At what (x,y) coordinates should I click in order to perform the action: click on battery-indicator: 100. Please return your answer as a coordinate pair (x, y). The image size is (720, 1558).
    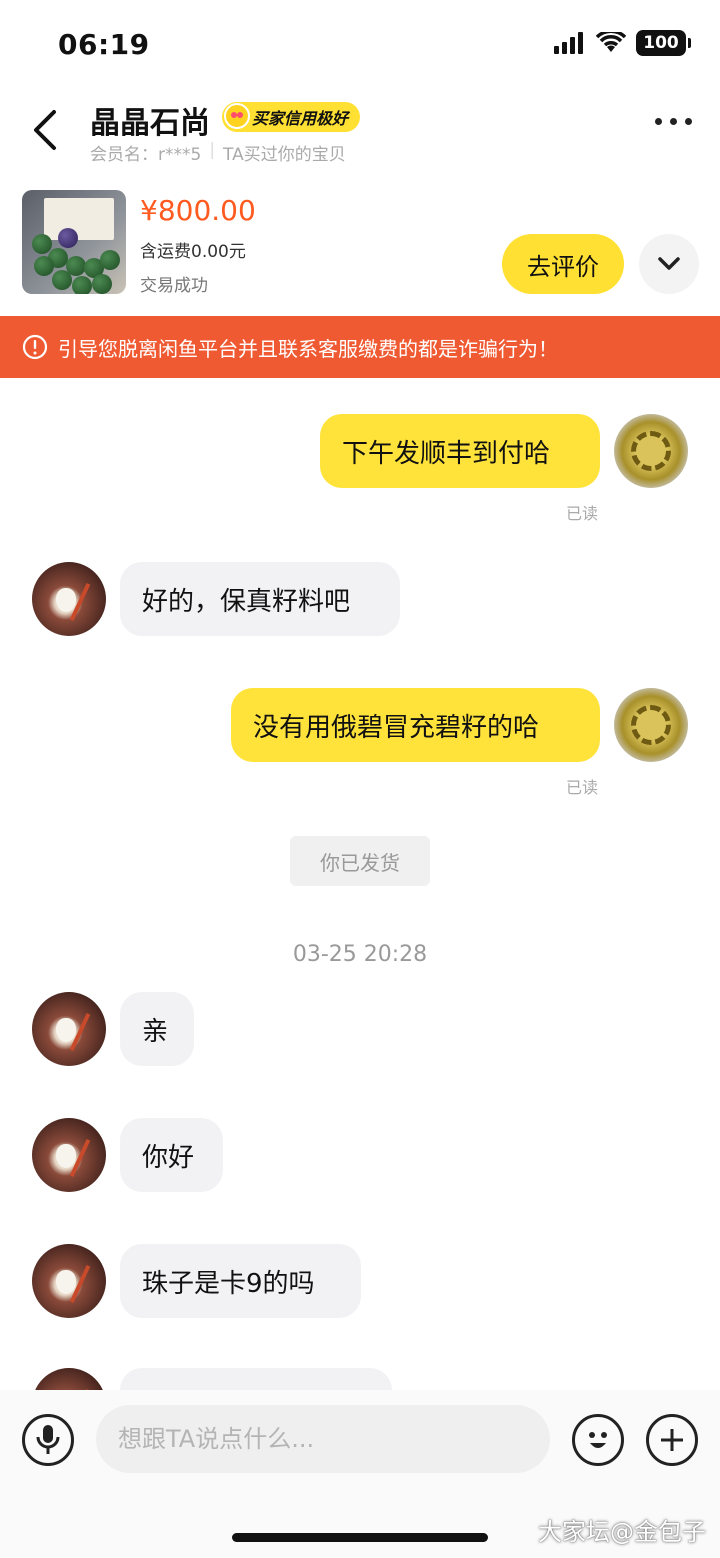
    Looking at the image, I should click on (663, 43).